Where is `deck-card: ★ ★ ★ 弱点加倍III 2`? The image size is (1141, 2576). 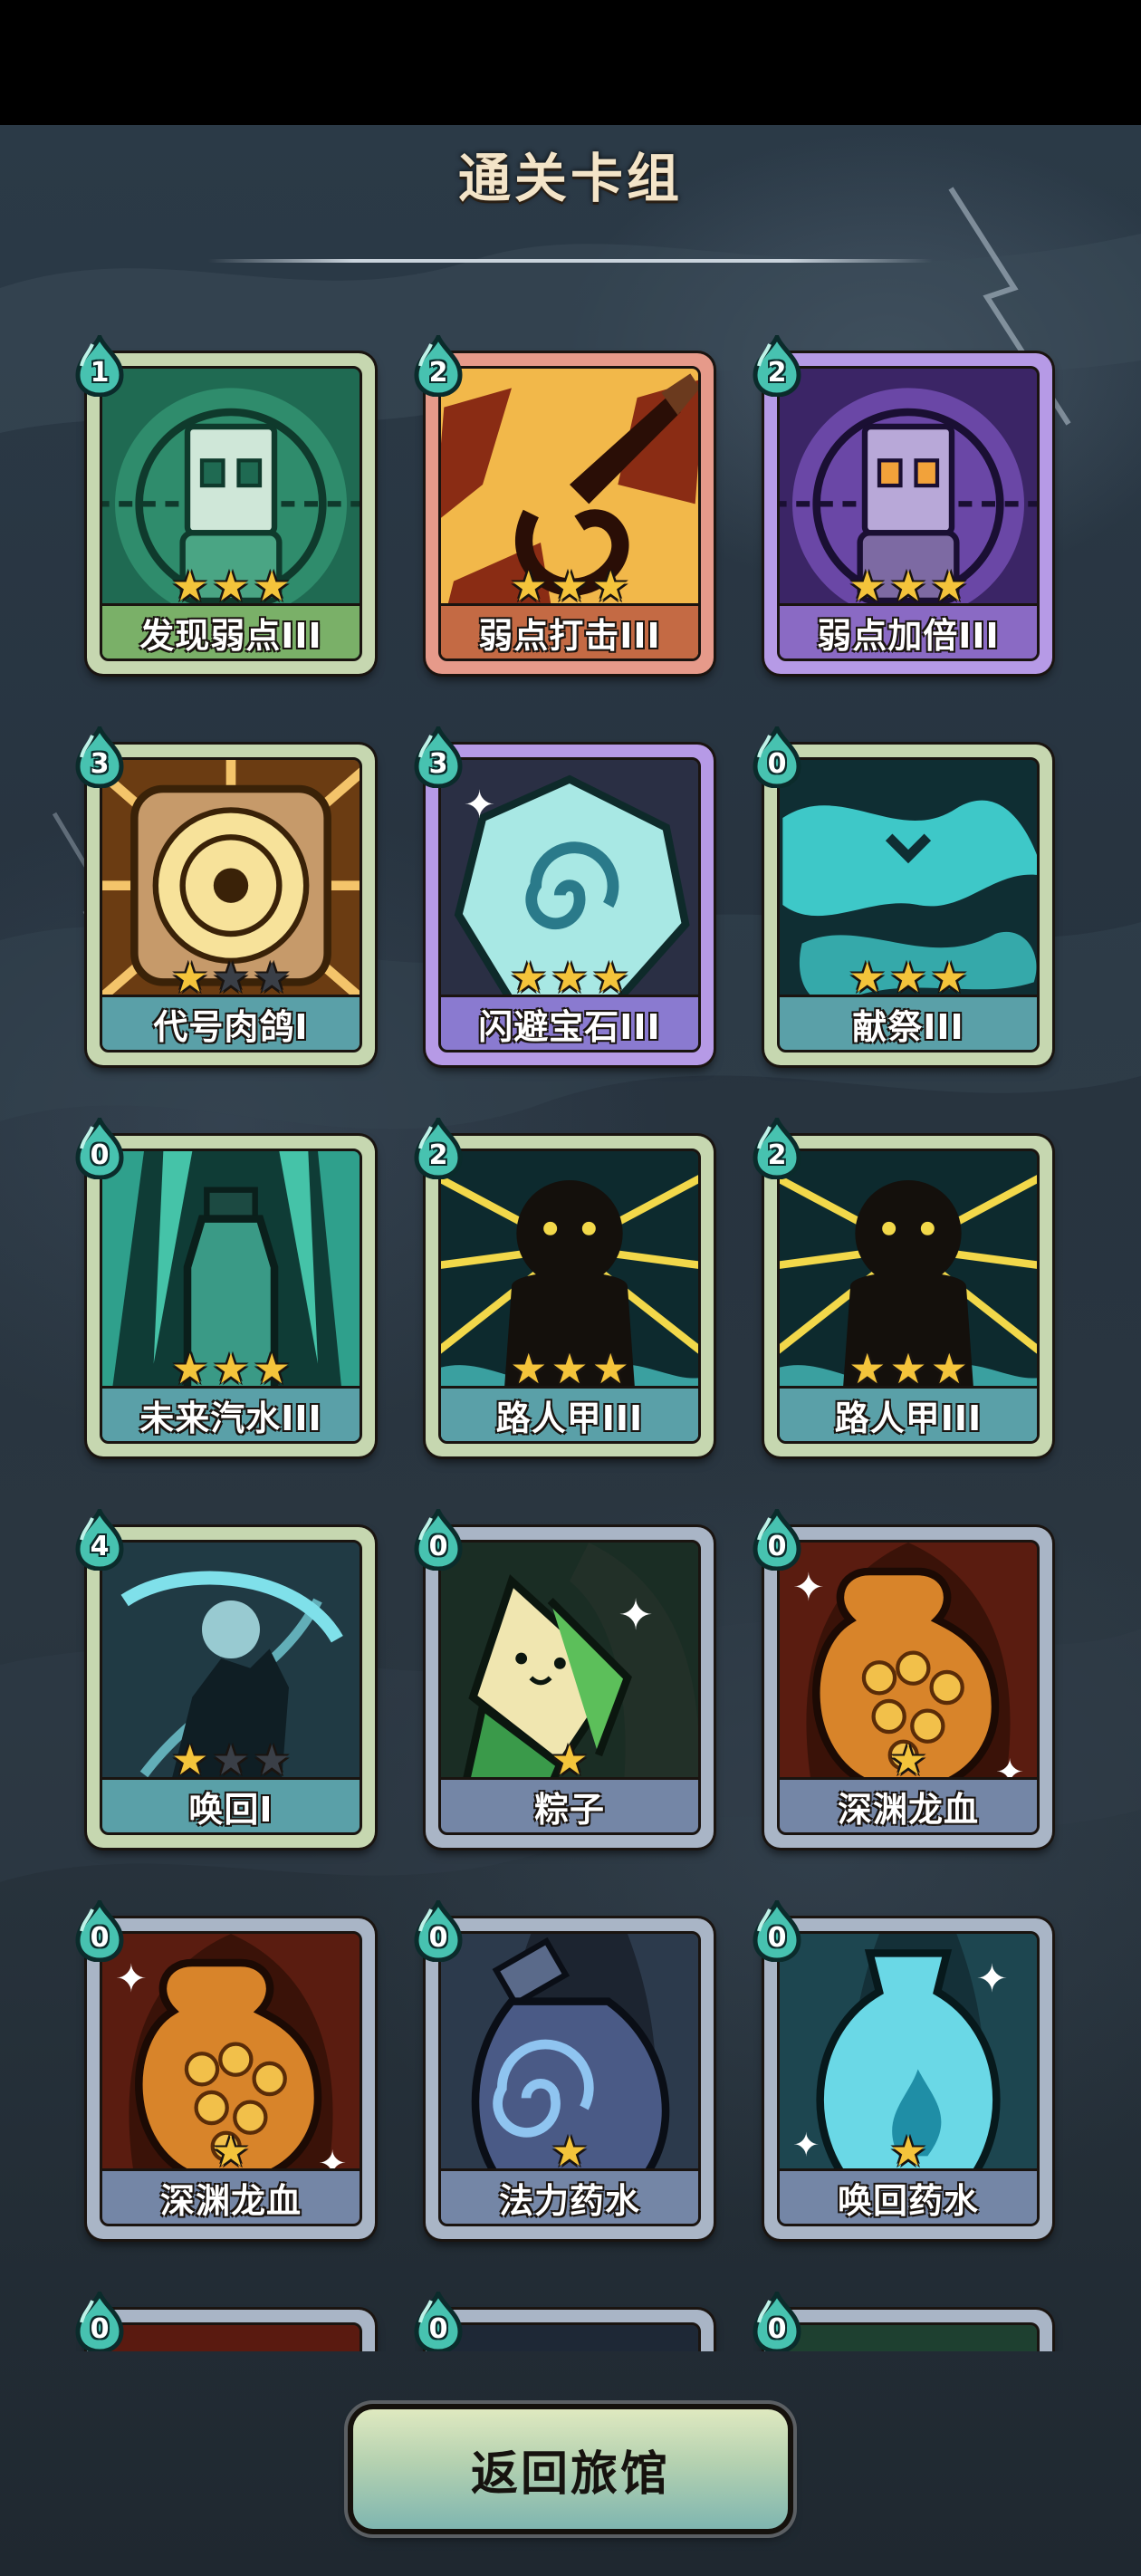
deck-card: ★ ★ ★ 弱点加倍III 2 is located at coordinates (903, 506).